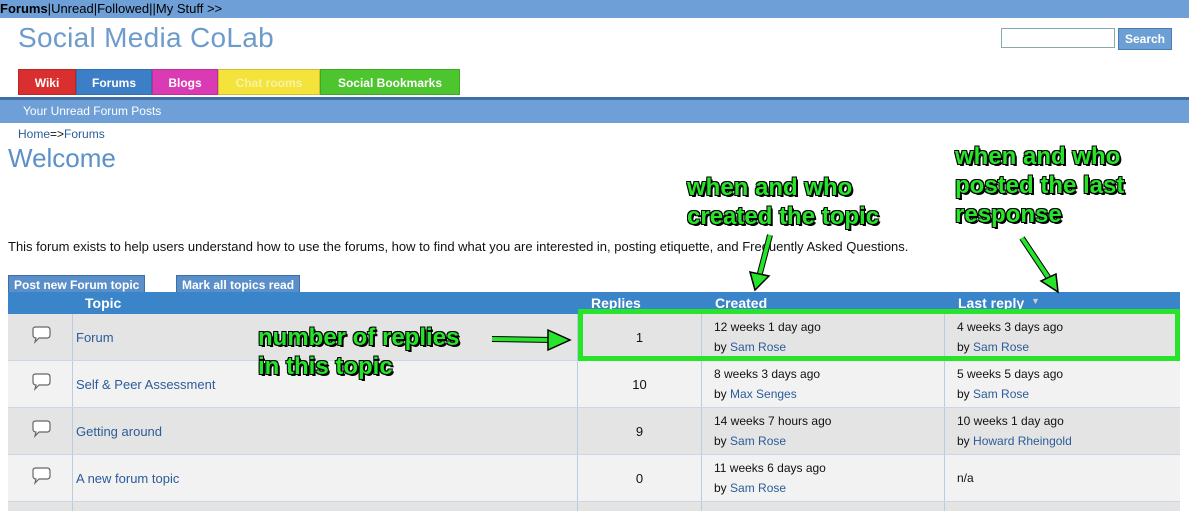 The image size is (1189, 511). What do you see at coordinates (775, 293) in the screenshot?
I see `annotation-arrows` at bounding box center [775, 293].